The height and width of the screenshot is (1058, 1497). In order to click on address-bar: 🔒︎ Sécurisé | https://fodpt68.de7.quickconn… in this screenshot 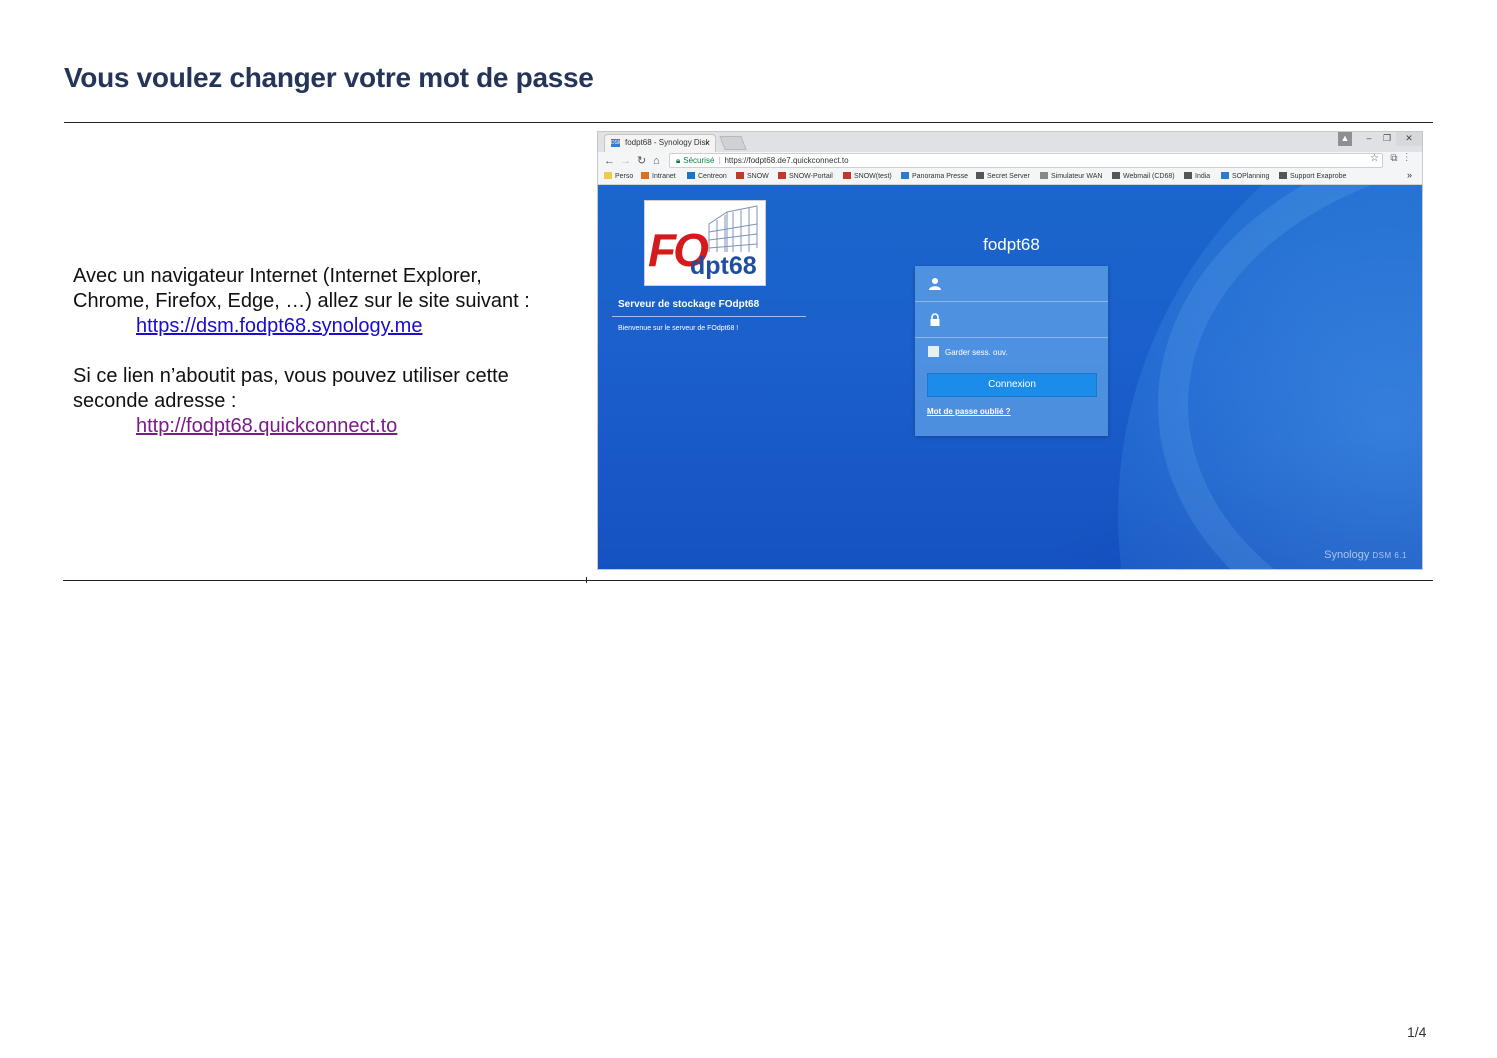, I will do `click(1026, 160)`.